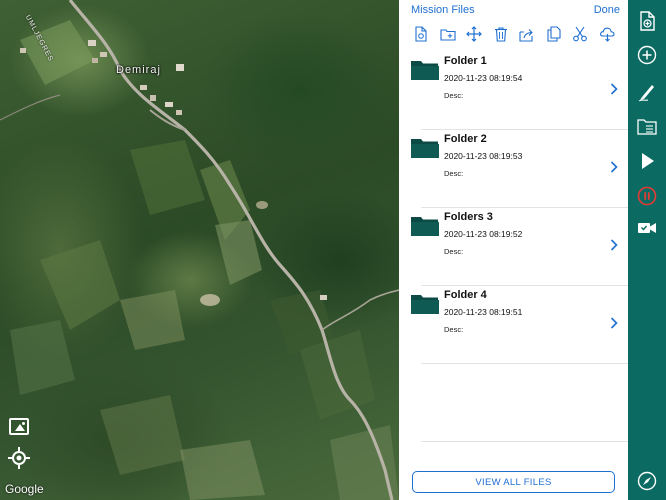  Describe the element at coordinates (607, 10) in the screenshot. I see `done-button: Done` at that location.